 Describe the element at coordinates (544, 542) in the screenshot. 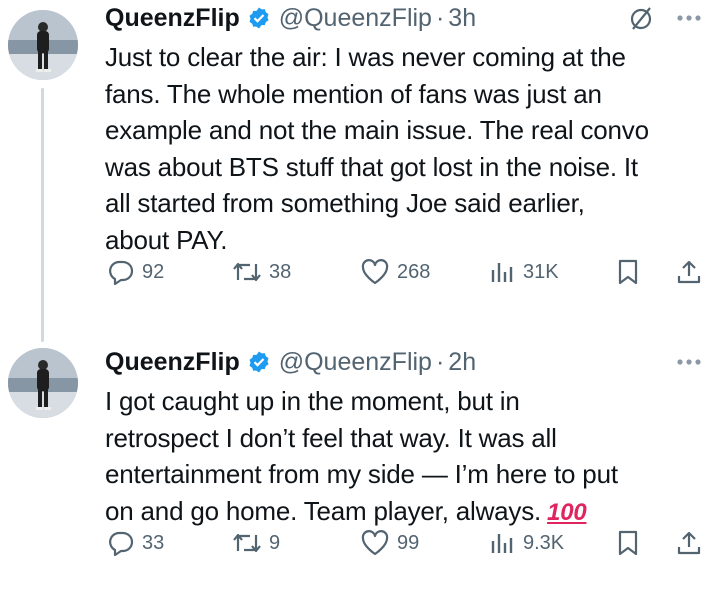

I see `views-count: 9.3K` at that location.